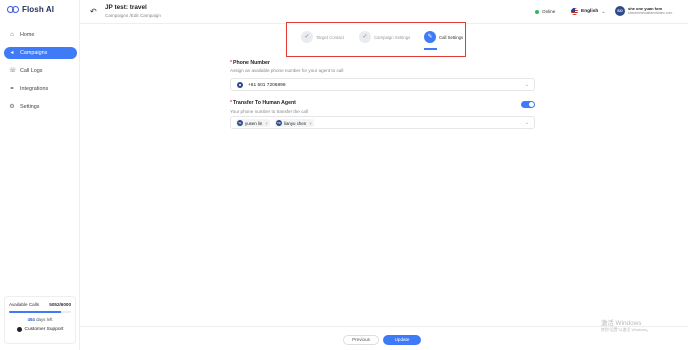  What do you see at coordinates (44, 329) in the screenshot?
I see `customer-support-label: Customer Support` at bounding box center [44, 329].